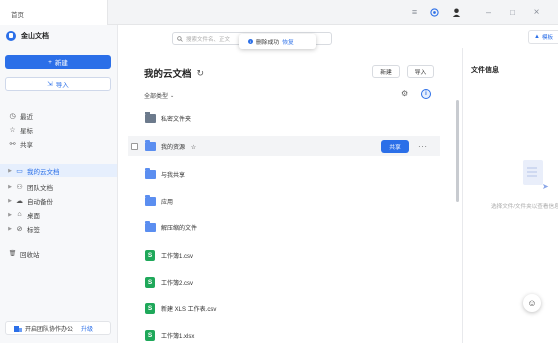  Describe the element at coordinates (279, 12) in the screenshot. I see `title-bar: 首页 ≡ – □ ×` at that location.